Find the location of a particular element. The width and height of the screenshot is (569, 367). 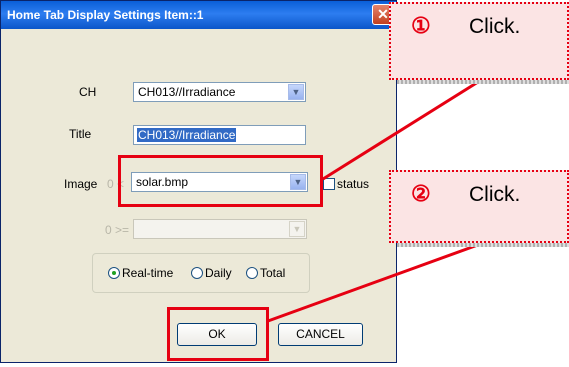

step-1-text: Click. is located at coordinates (495, 26).